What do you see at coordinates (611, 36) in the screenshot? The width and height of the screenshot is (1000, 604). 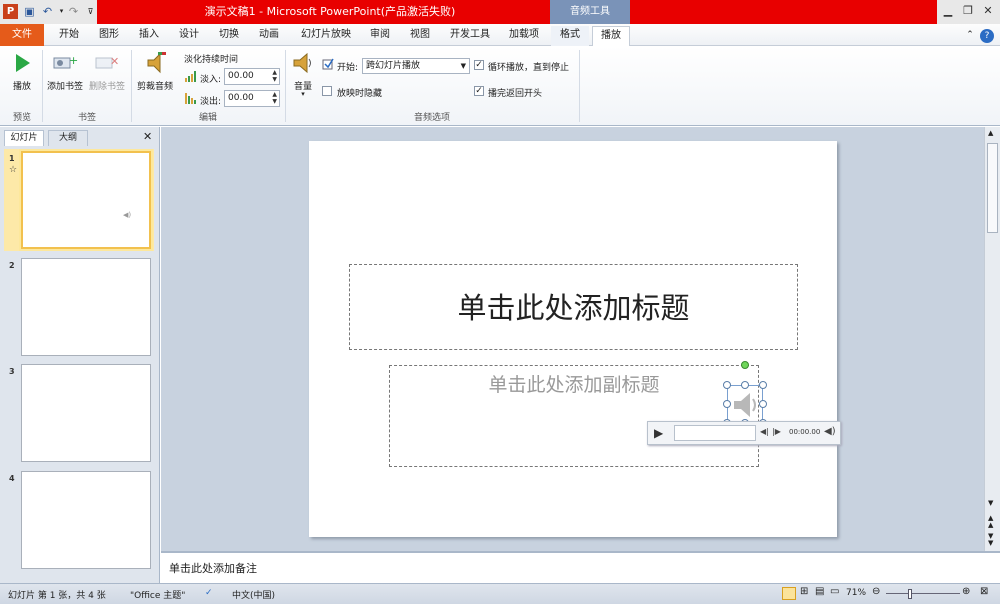 I see `tab-playback: 播放` at bounding box center [611, 36].